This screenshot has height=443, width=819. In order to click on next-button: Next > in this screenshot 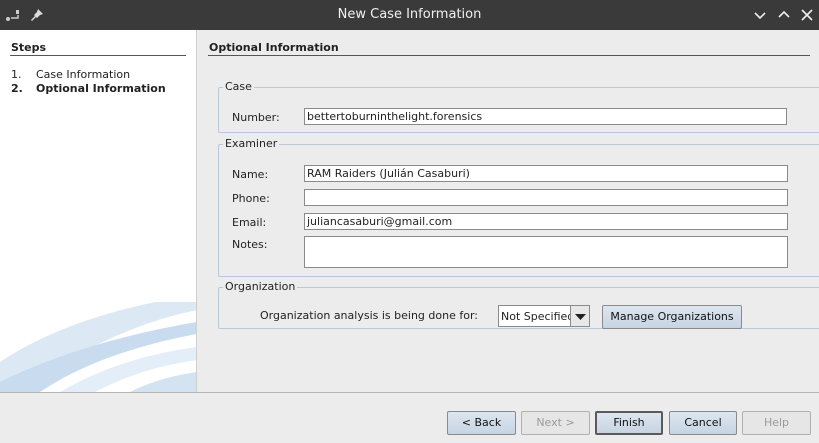, I will do `click(555, 423)`.